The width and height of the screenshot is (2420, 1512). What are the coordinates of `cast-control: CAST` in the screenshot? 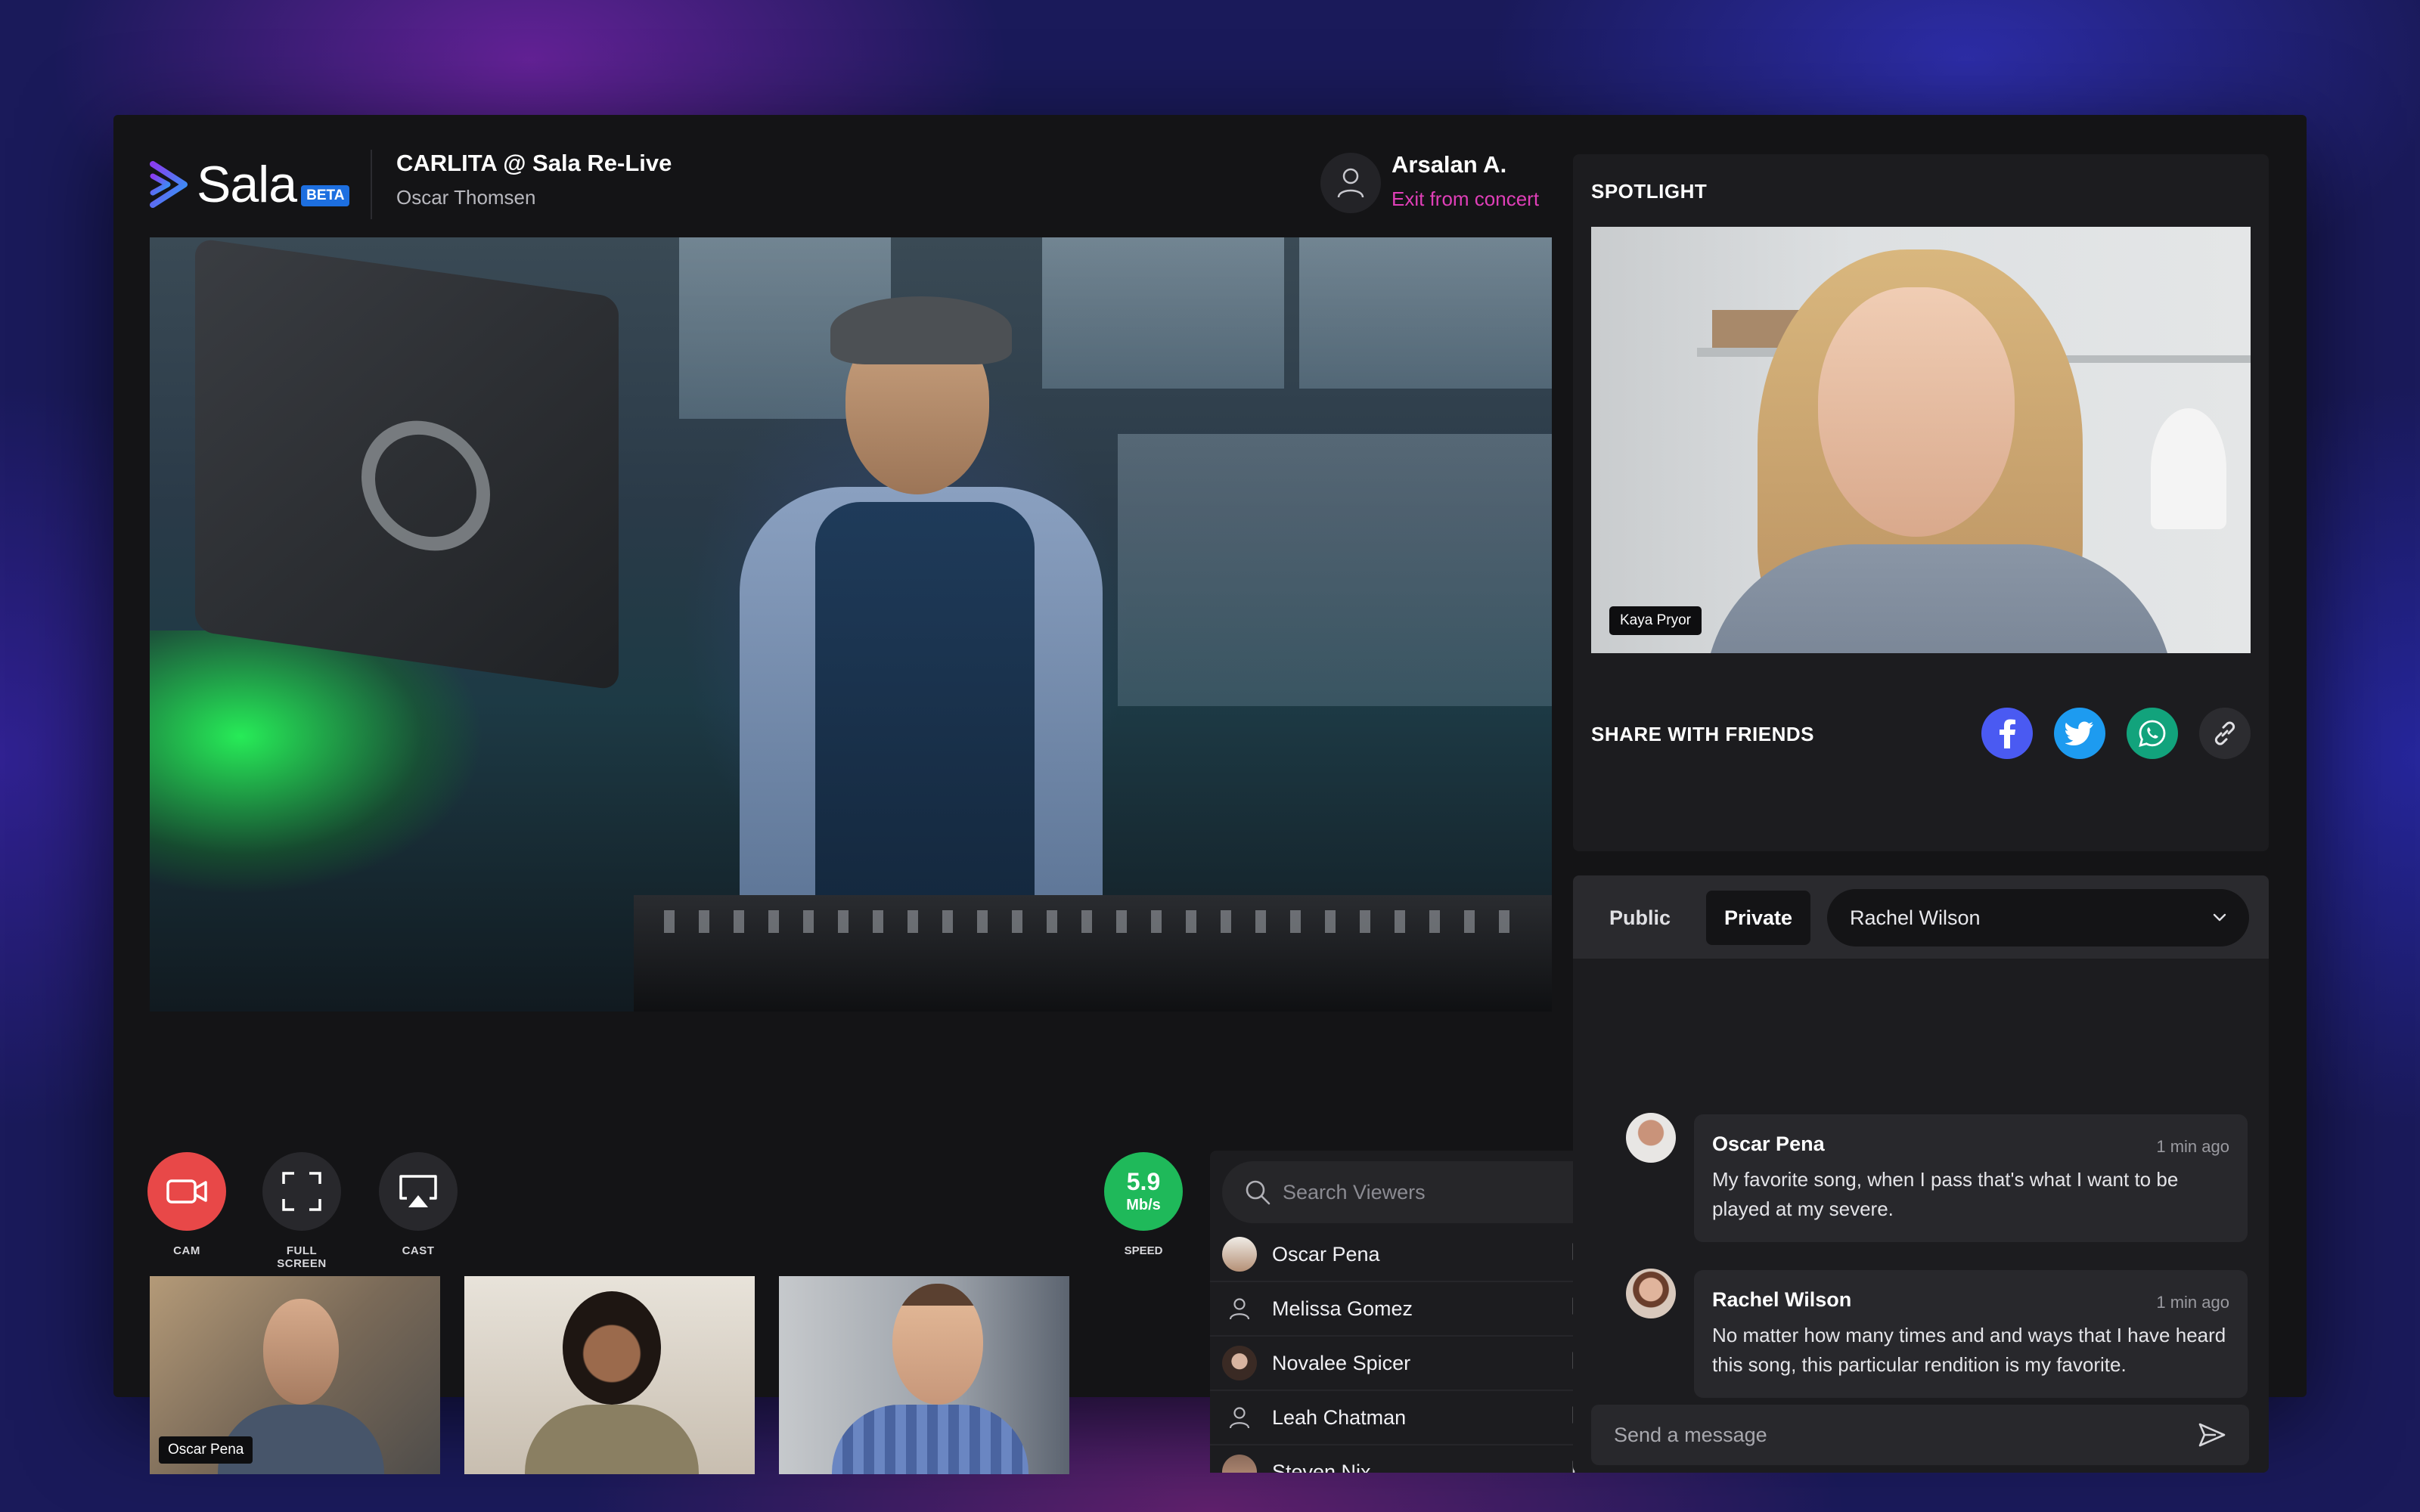 It's located at (418, 1204).